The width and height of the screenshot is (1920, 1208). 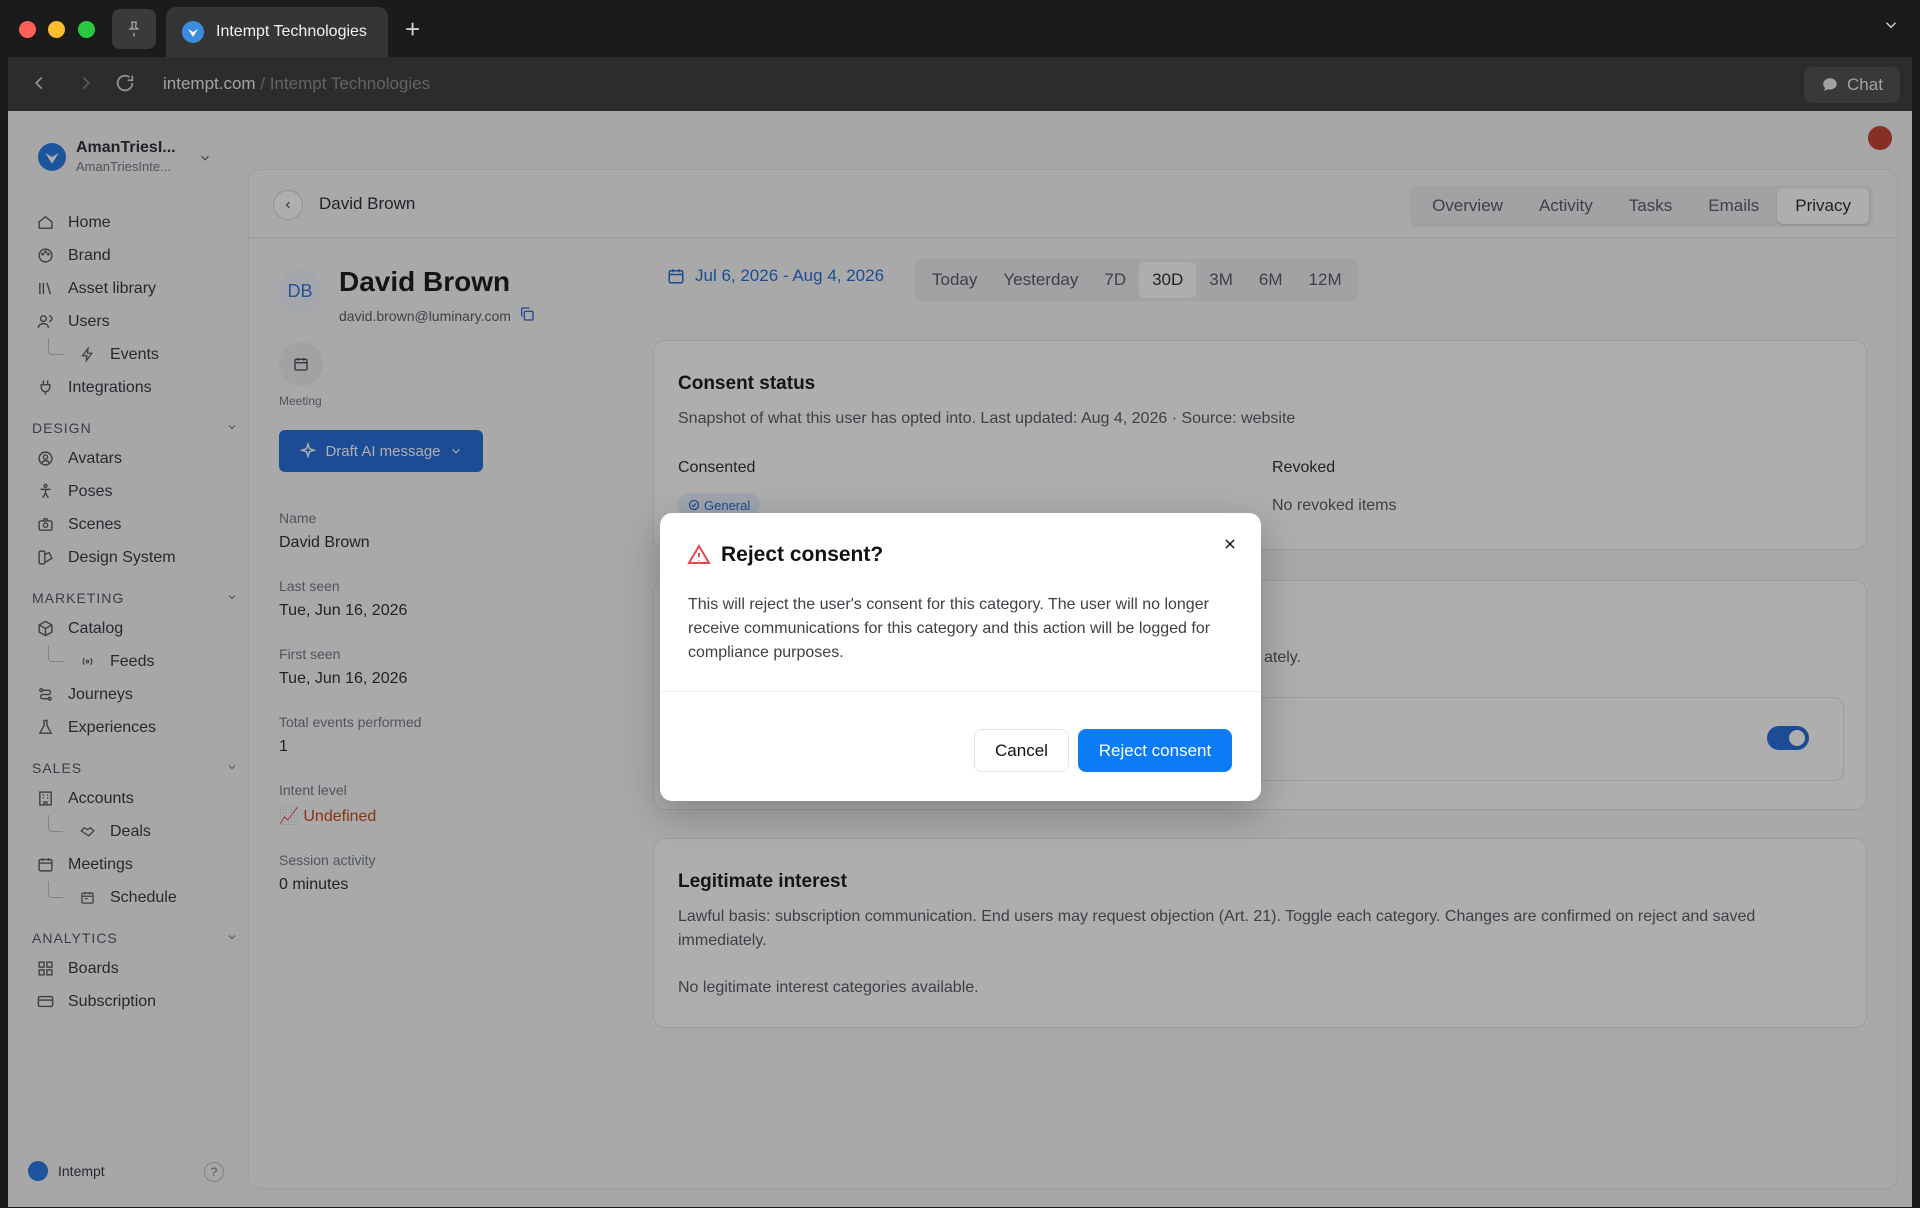 I want to click on window-maximize-button, so click(x=86, y=29).